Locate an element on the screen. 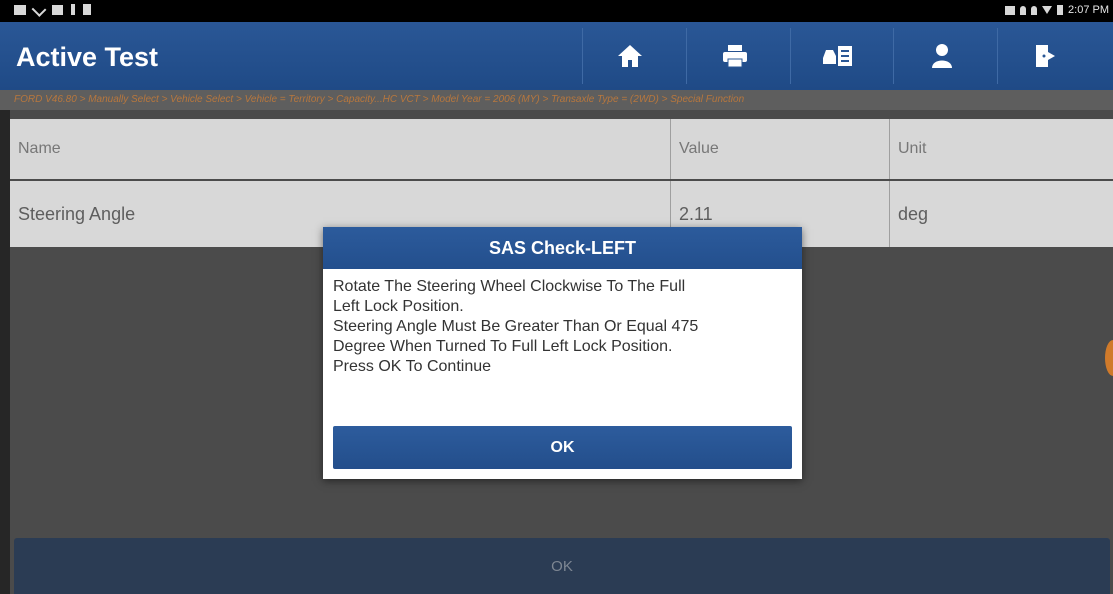 The width and height of the screenshot is (1113, 594). row-unit: deg is located at coordinates (913, 213).